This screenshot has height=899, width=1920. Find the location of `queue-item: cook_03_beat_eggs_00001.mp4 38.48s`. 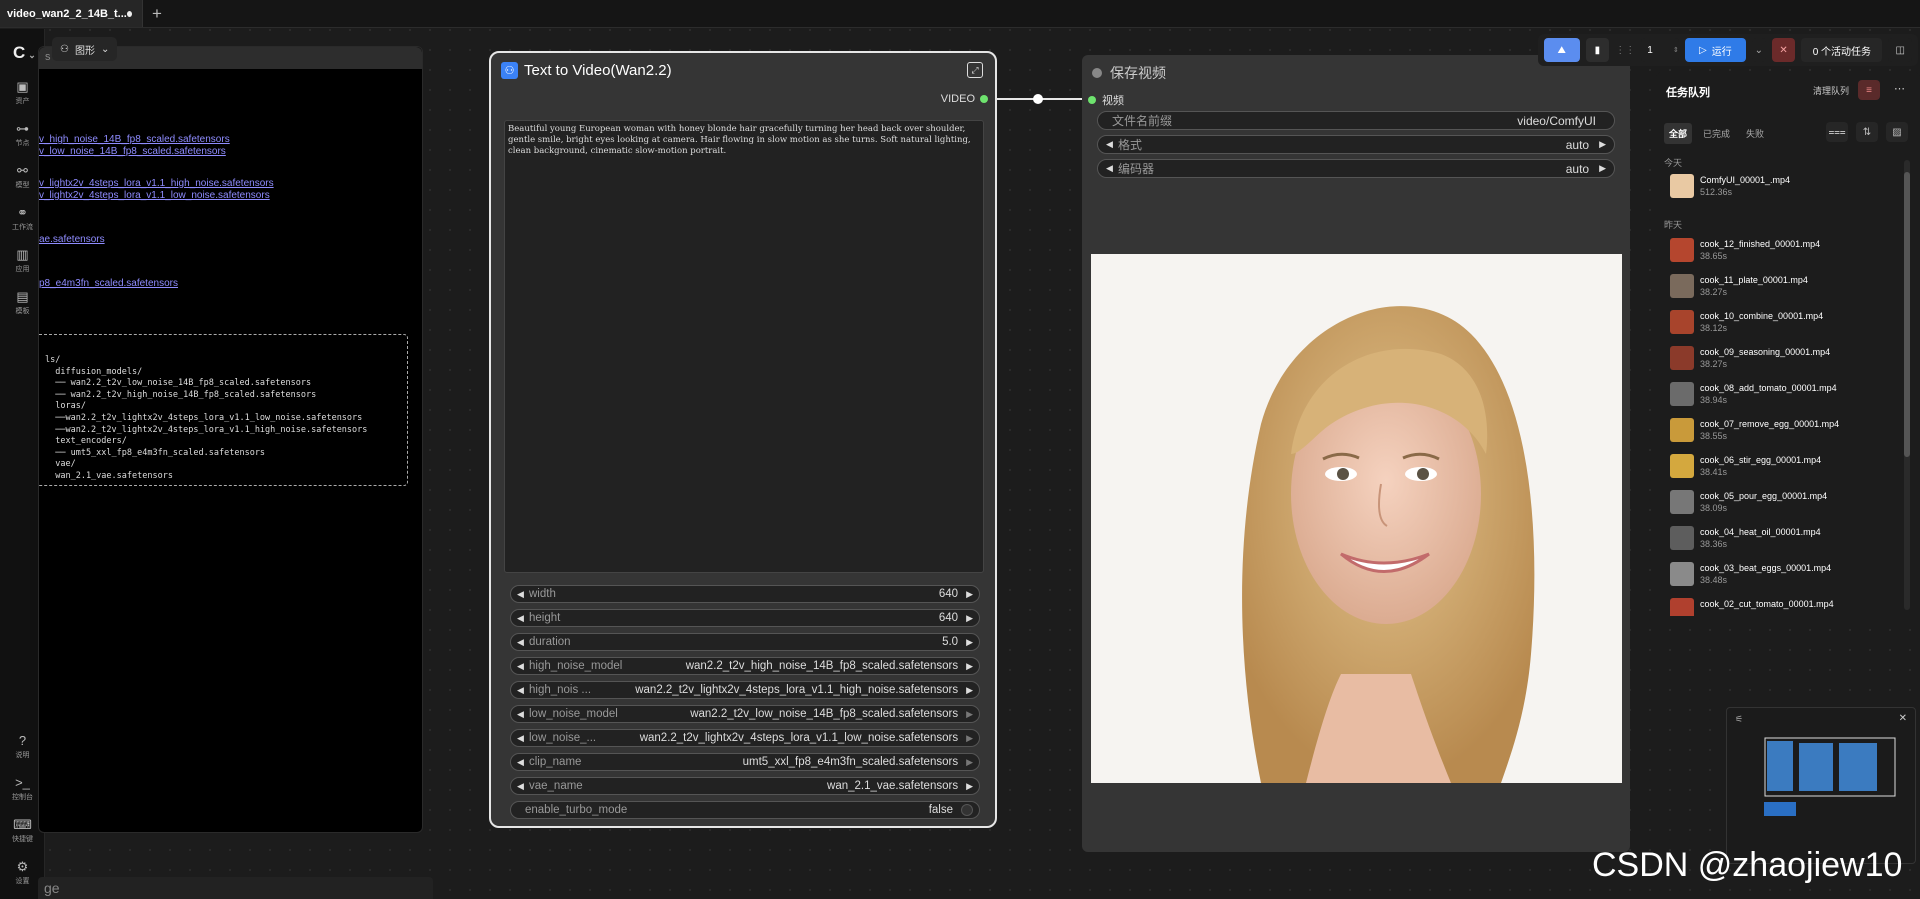

queue-item: cook_03_beat_eggs_00001.mp4 38.48s is located at coordinates (1785, 574).